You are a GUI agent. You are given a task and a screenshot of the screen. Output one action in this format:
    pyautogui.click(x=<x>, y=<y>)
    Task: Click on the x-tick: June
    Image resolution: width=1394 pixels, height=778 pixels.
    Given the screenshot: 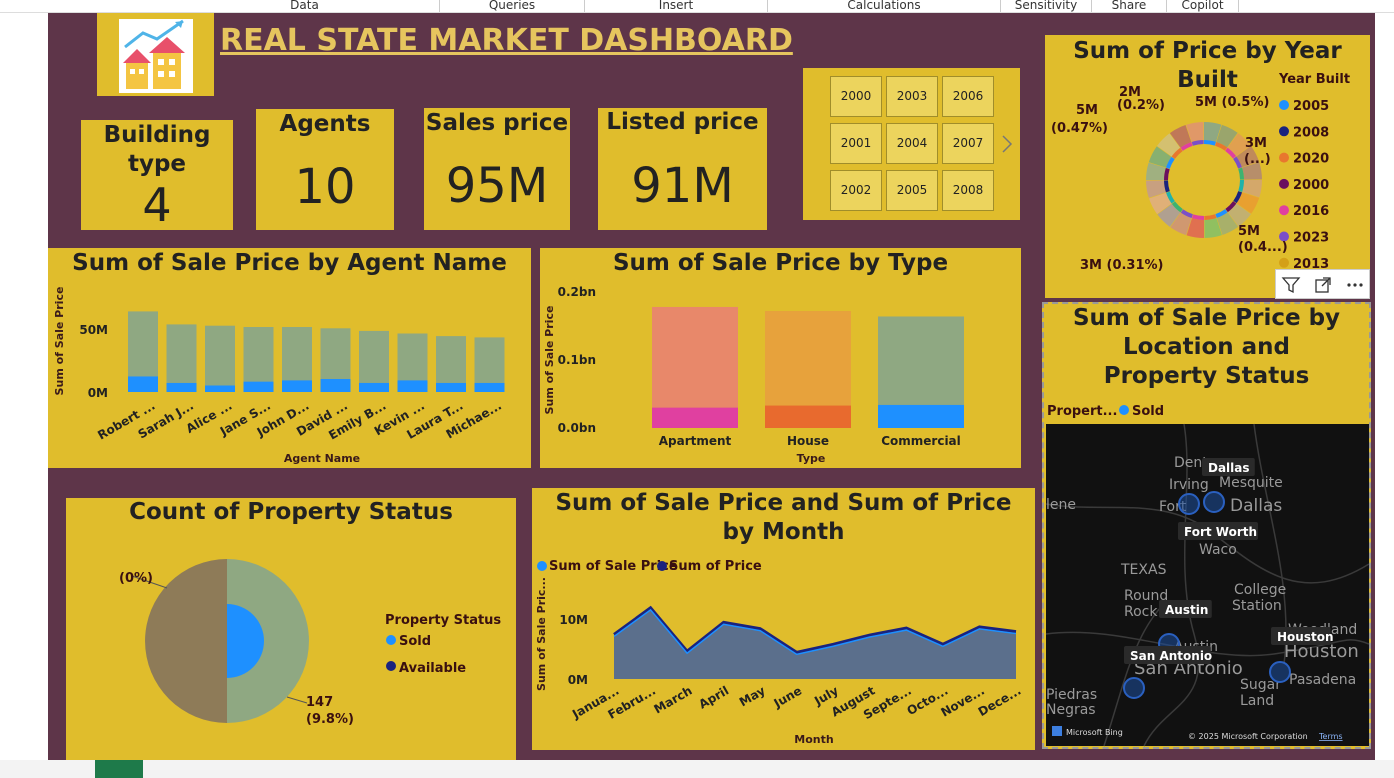 What is the action you would take?
    pyautogui.click(x=788, y=696)
    